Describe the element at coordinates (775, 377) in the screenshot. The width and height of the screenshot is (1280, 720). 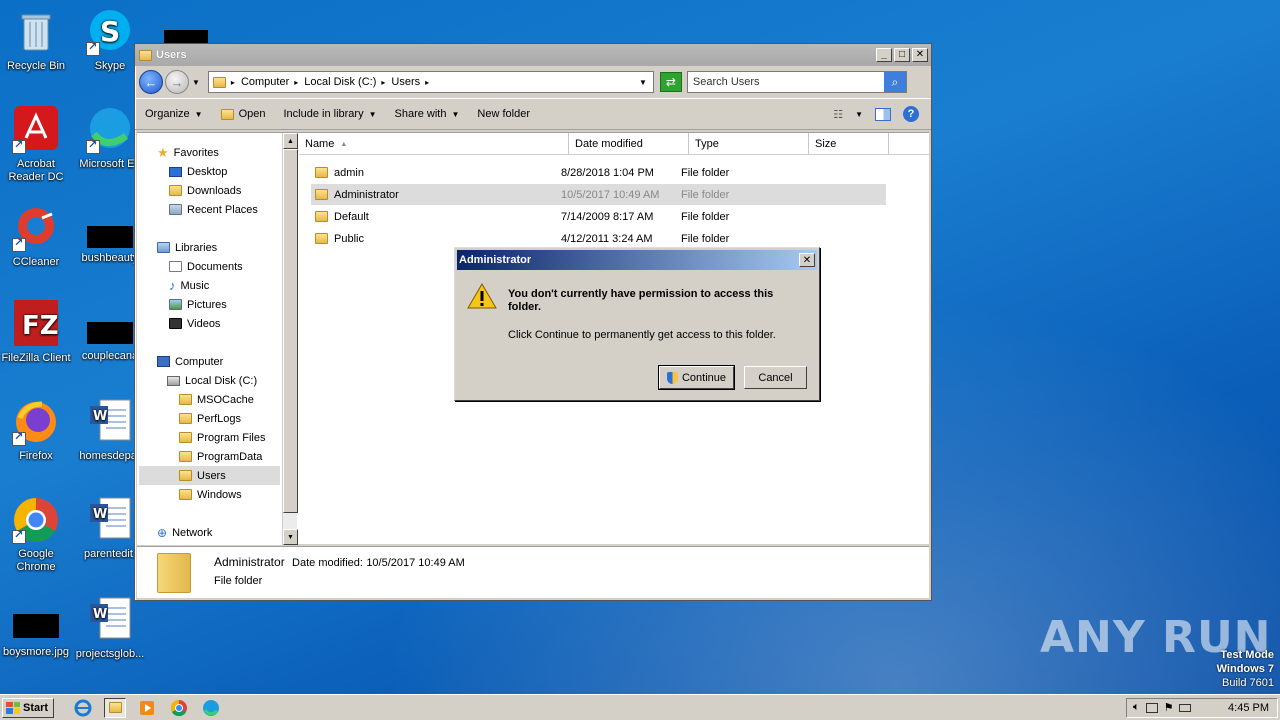
I see `cancel-button: Cancel` at that location.